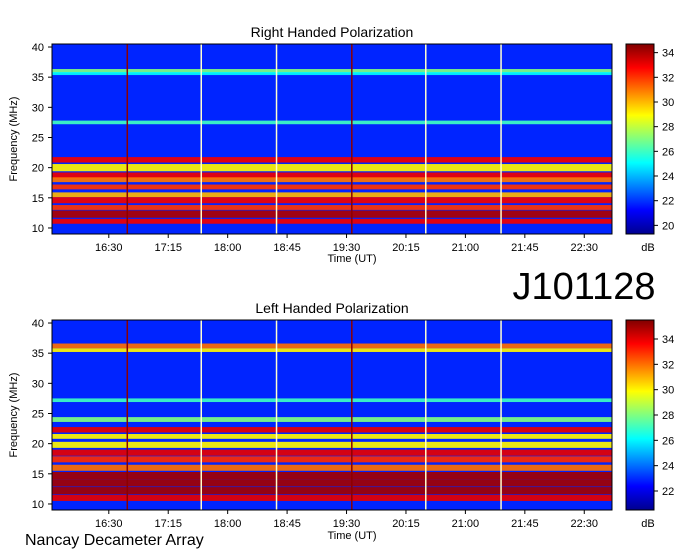 The image size is (680, 552). What do you see at coordinates (332, 32) in the screenshot?
I see `chart-title: Right Handed Polarization` at bounding box center [332, 32].